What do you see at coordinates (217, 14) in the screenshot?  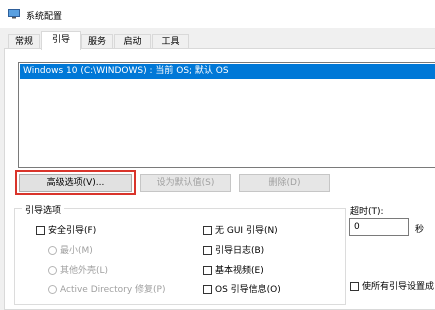 I see `title-bar: 系统配置` at bounding box center [217, 14].